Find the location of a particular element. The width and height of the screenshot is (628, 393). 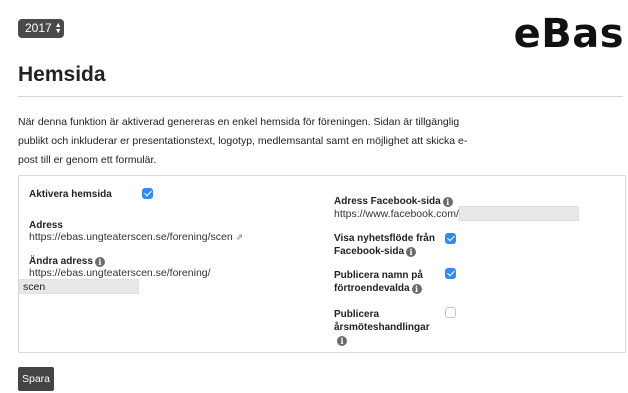

change-address-label-text: Ändra adress is located at coordinates (61, 261).